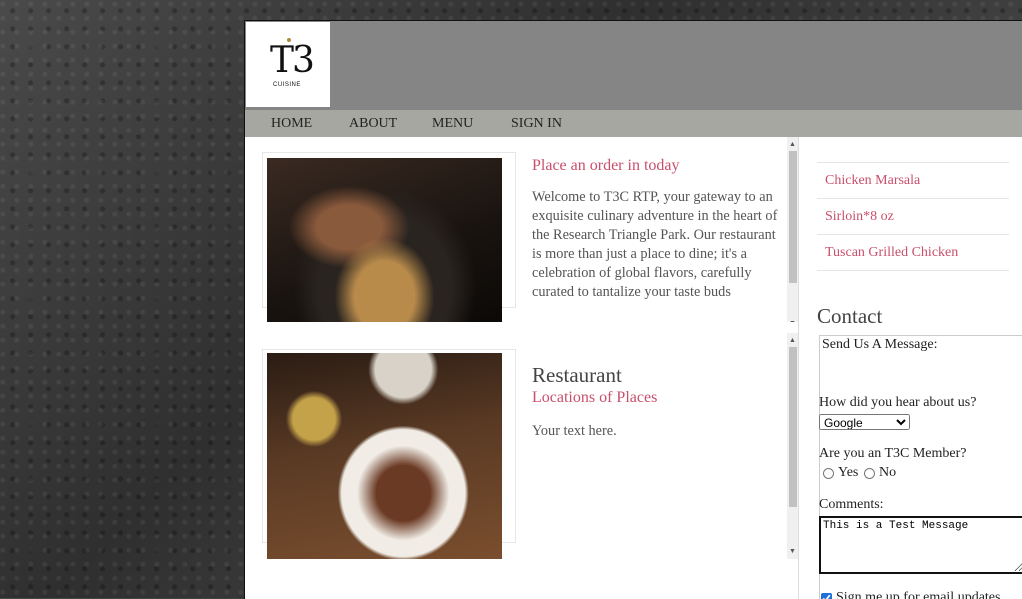 The image size is (1022, 599). Describe the element at coordinates (633, 65) in the screenshot. I see `site-header: T3 CUISINE` at that location.